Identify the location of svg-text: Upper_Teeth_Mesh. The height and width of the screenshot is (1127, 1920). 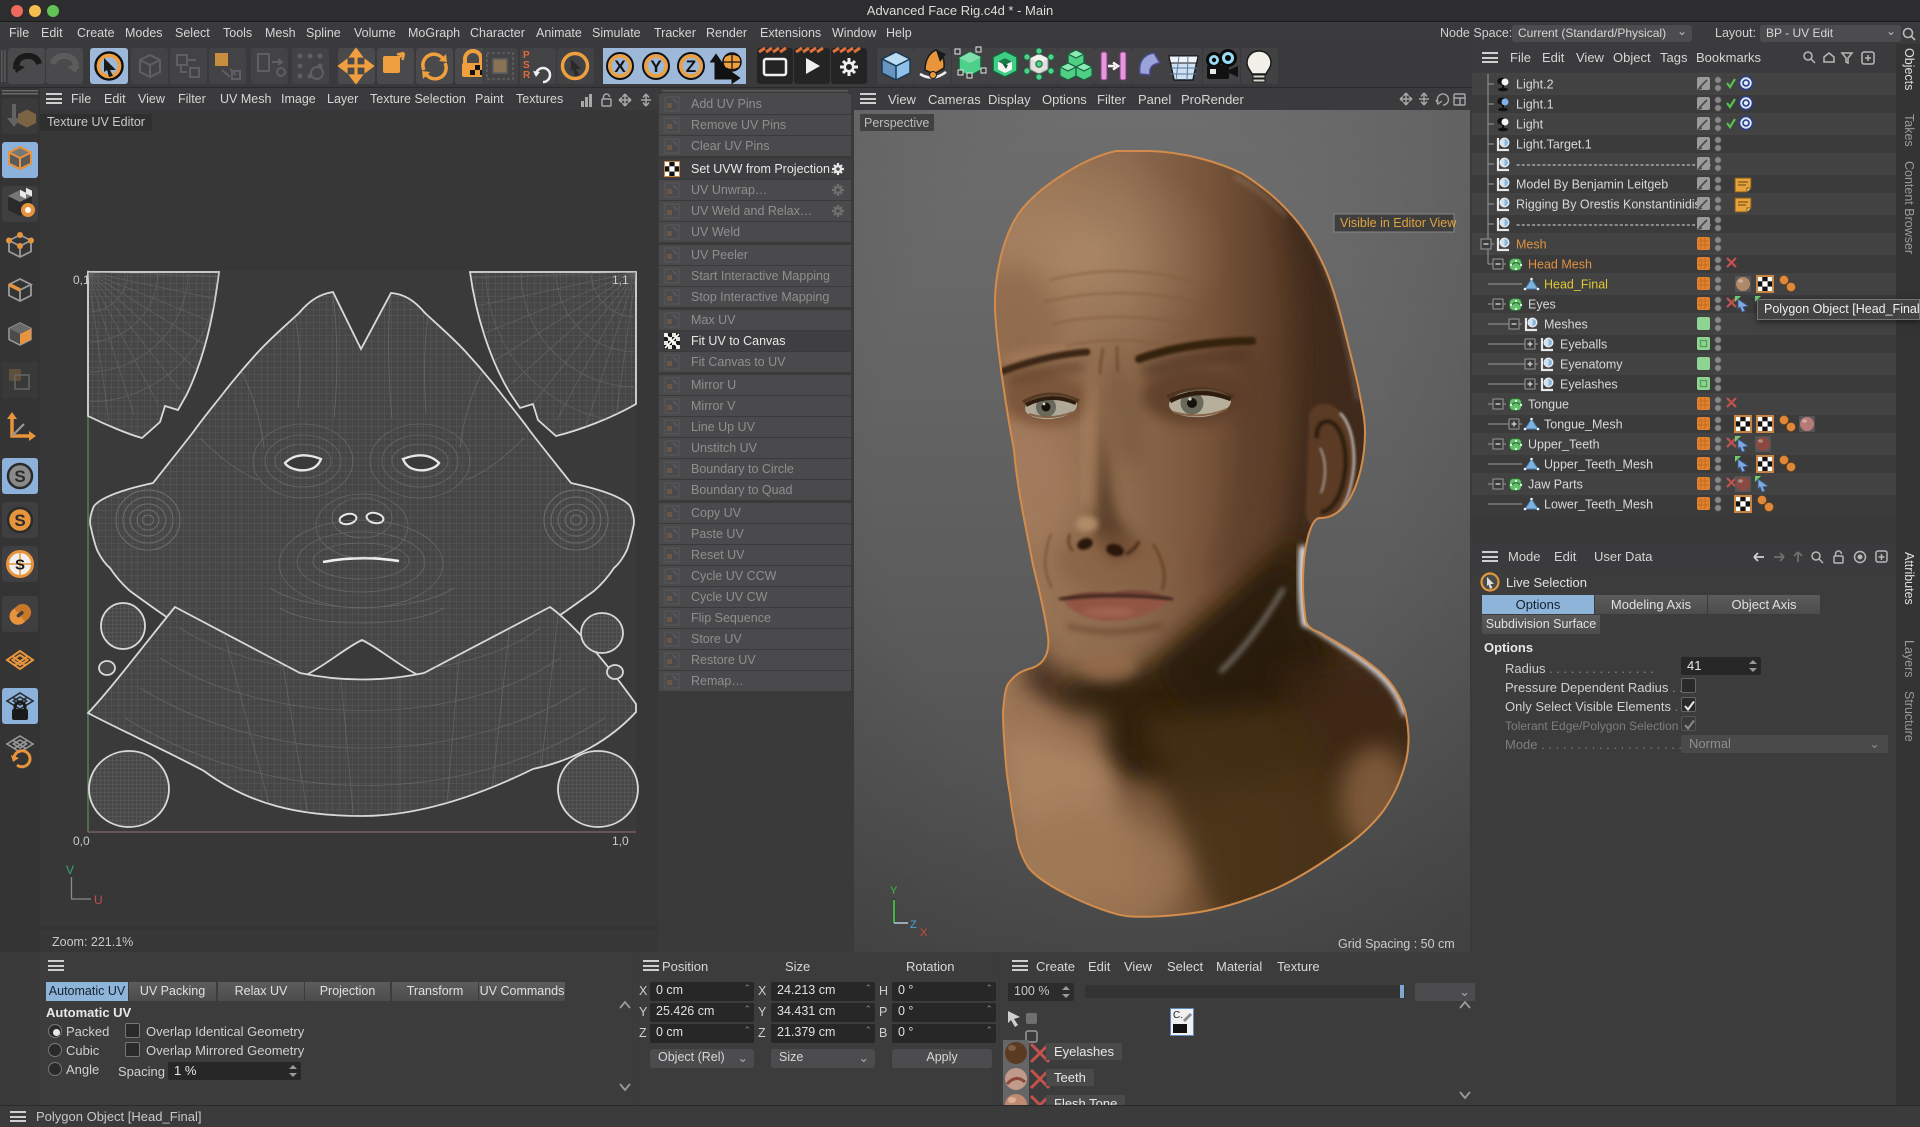
(1598, 465).